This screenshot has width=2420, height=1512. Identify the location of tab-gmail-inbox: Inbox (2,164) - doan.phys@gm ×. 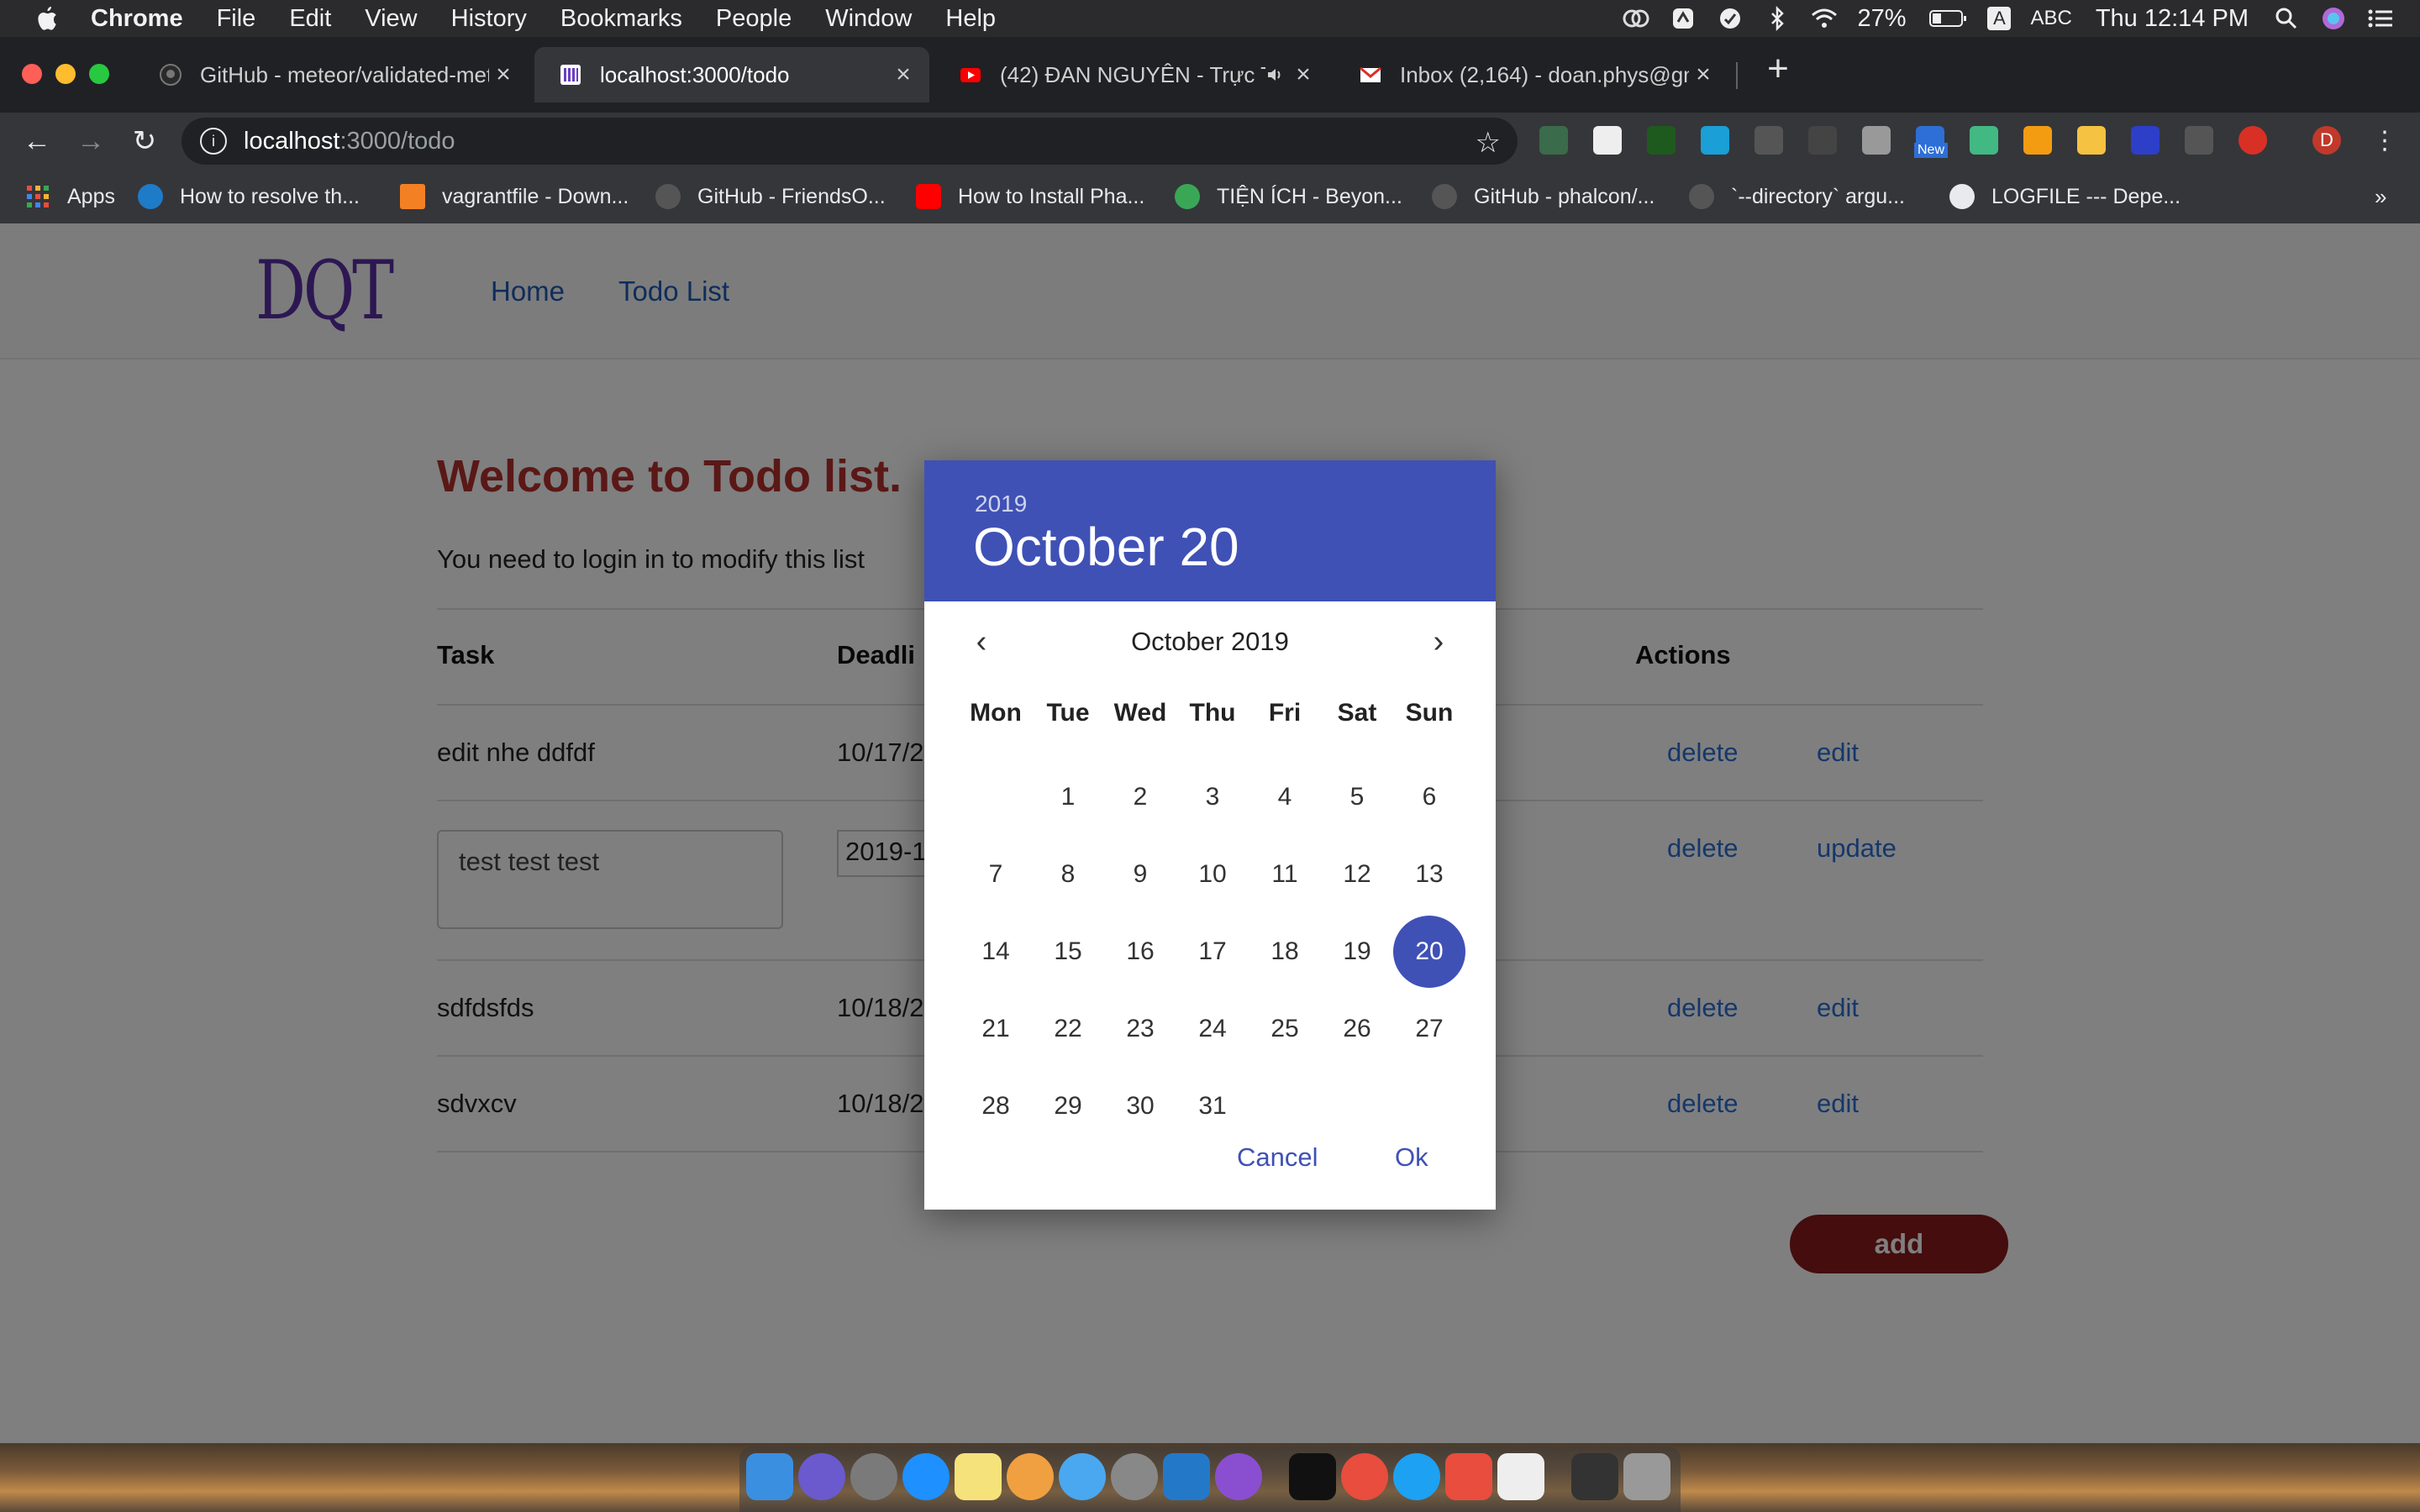
(1531, 74).